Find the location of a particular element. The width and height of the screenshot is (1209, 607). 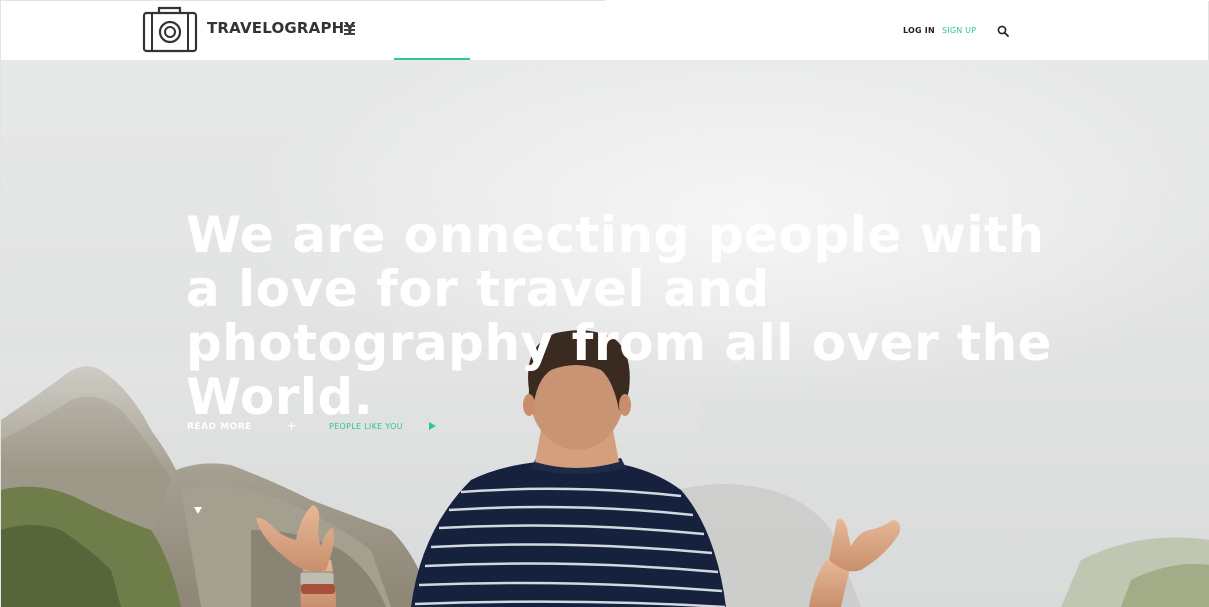

play-icon is located at coordinates (432, 426).